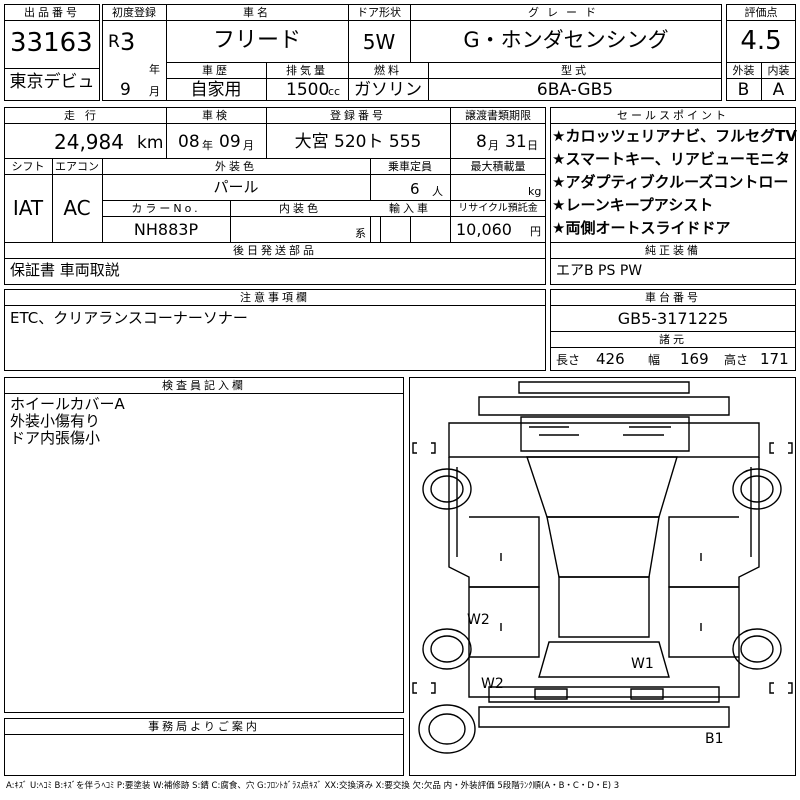 The width and height of the screenshot is (800, 800). Describe the element at coordinates (568, 360) in the screenshot. I see `length-label: 長さ` at that location.